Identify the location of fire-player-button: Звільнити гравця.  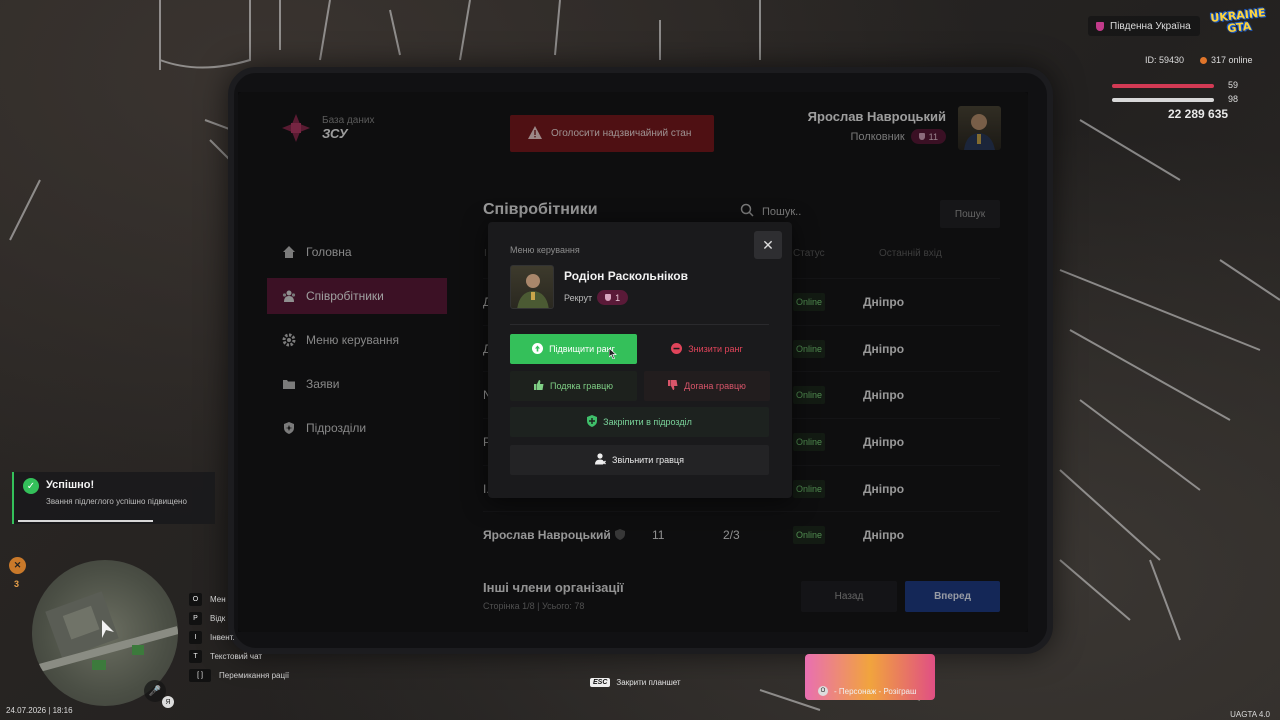
(639, 460).